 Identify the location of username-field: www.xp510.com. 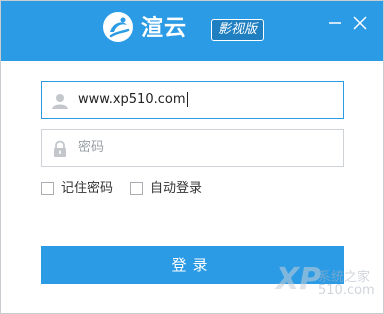
(192, 100).